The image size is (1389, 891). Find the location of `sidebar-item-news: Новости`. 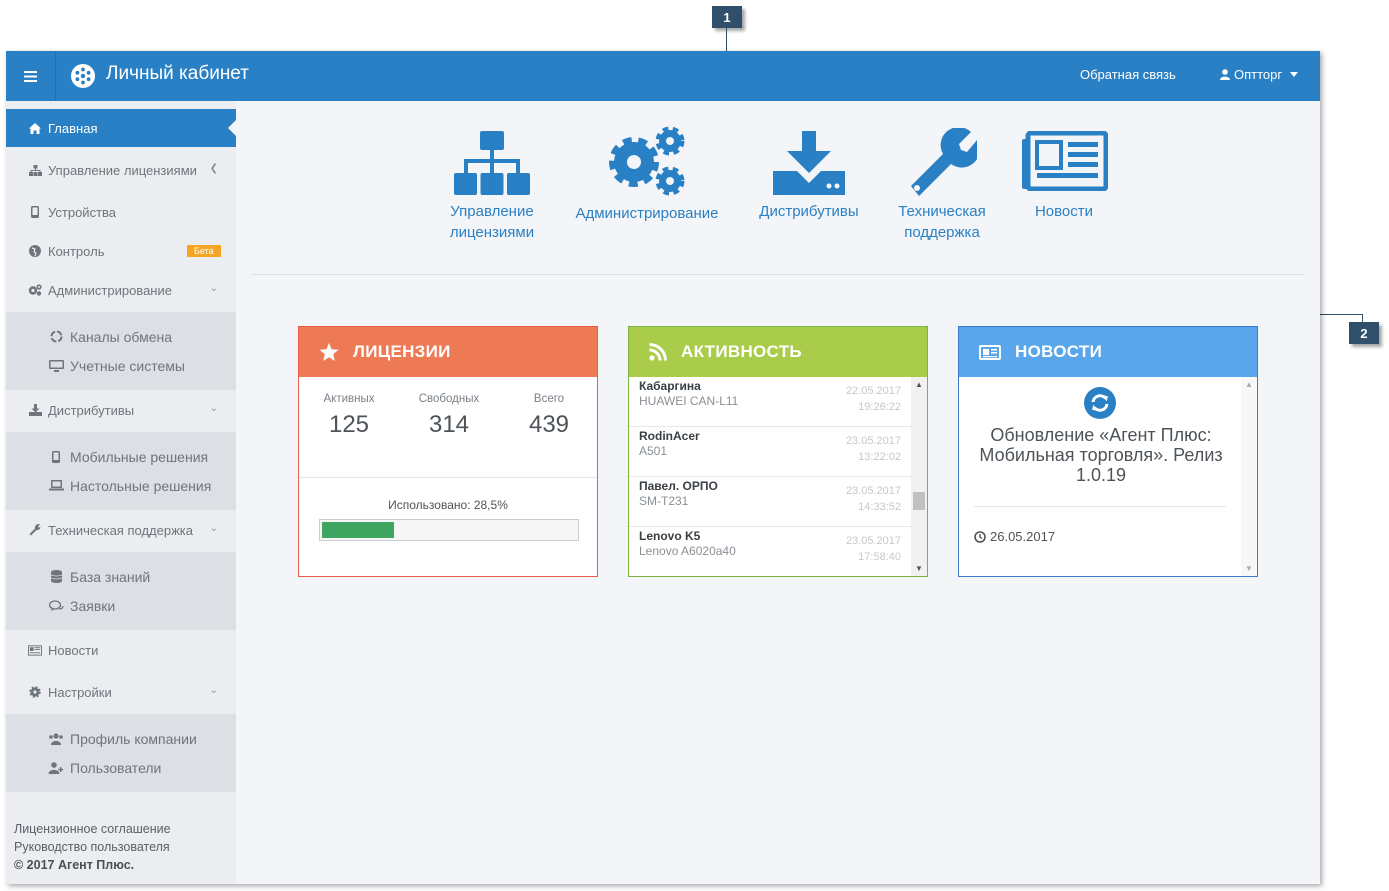

sidebar-item-news: Новости is located at coordinates (121, 650).